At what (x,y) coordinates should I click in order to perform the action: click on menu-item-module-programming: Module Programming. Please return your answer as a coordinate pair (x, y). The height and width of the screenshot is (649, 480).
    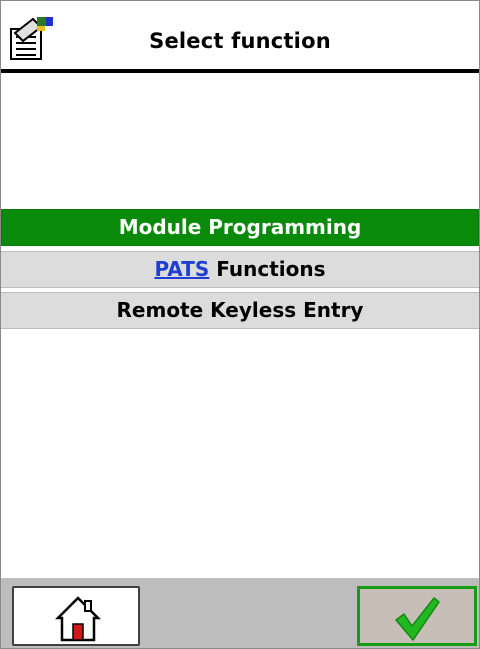
    Looking at the image, I should click on (240, 227).